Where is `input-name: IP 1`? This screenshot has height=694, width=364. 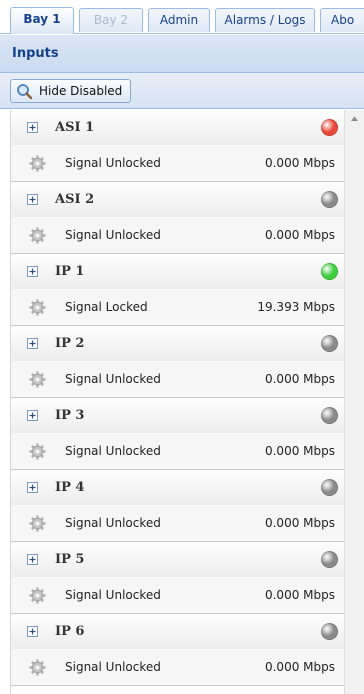 input-name: IP 1 is located at coordinates (70, 271).